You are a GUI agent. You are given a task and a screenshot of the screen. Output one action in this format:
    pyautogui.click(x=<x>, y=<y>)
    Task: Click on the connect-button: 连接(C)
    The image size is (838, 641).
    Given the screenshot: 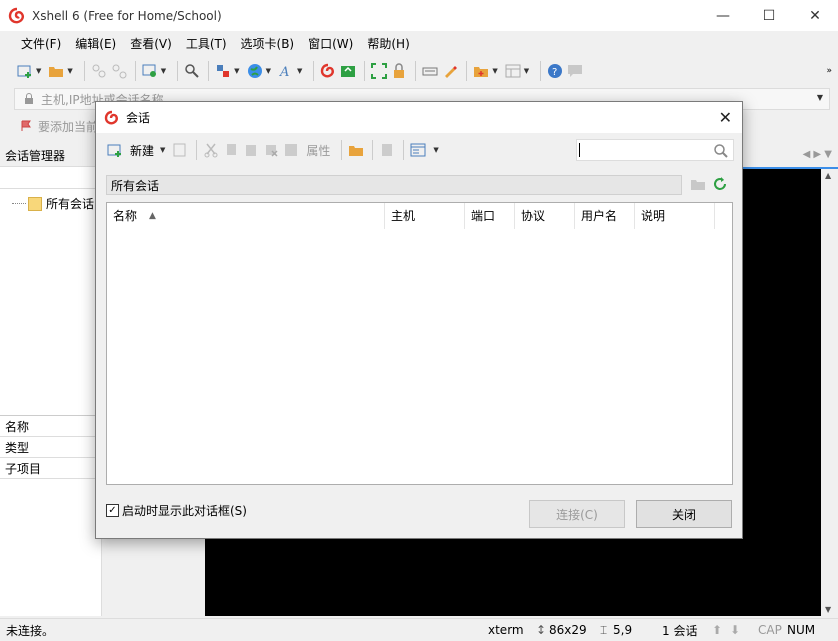 What is the action you would take?
    pyautogui.click(x=577, y=514)
    